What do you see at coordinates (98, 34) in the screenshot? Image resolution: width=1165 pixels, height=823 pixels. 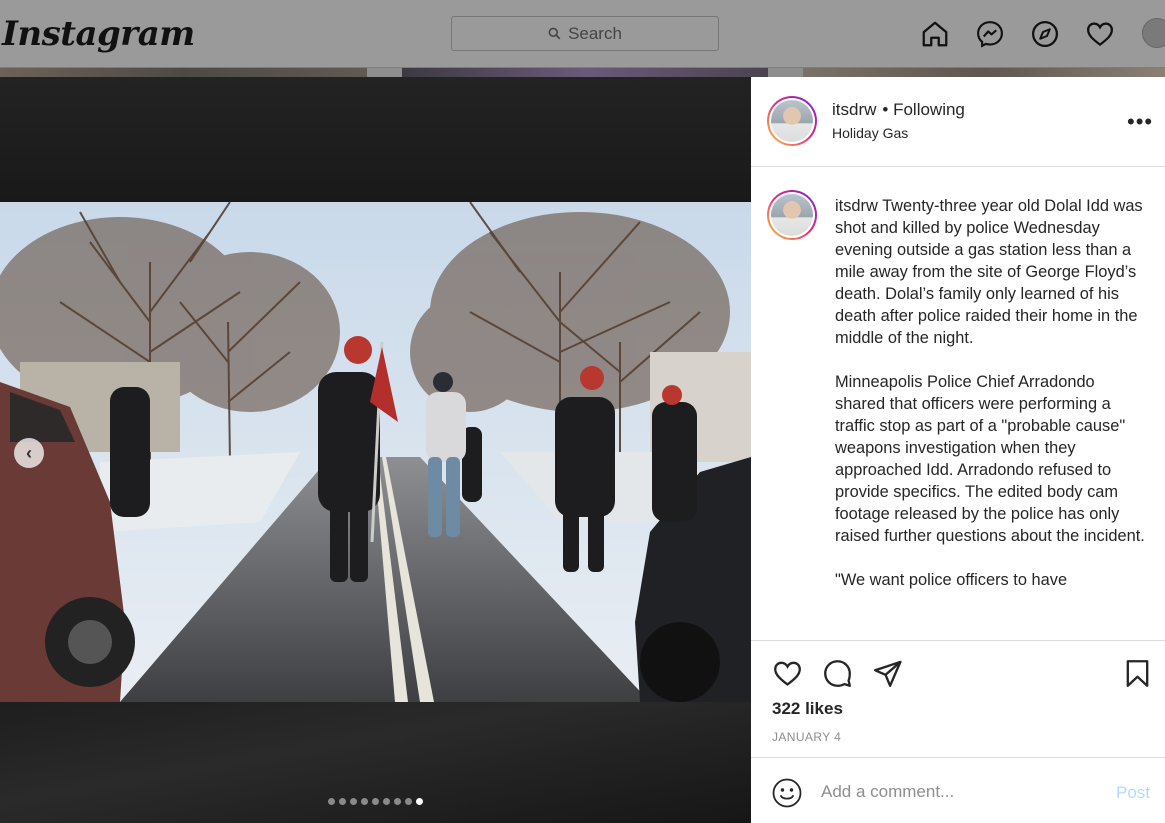 I see `instagram-logo: Instagram` at bounding box center [98, 34].